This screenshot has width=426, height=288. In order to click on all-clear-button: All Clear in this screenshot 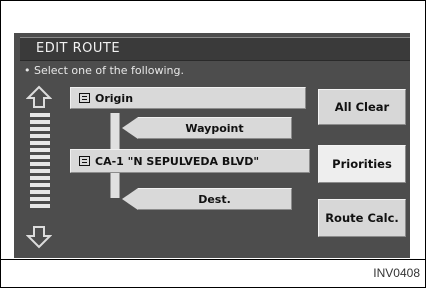, I will do `click(362, 107)`.